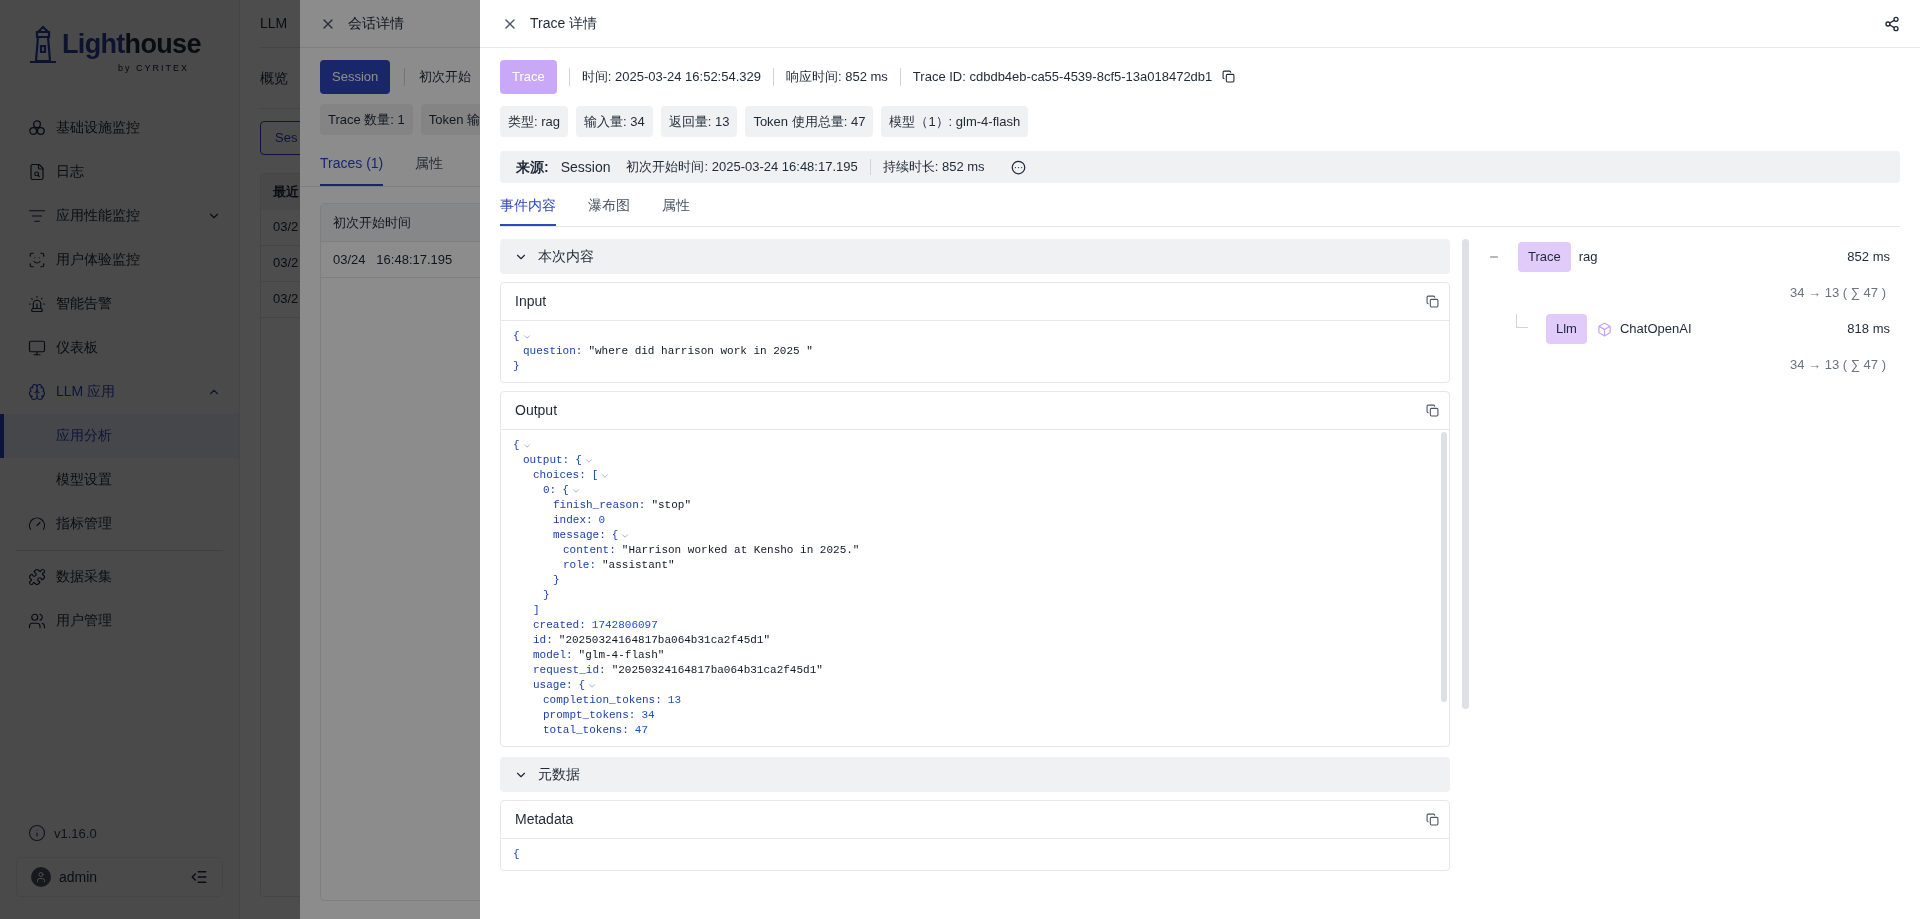 Image resolution: width=1920 pixels, height=919 pixels. I want to click on table-cell-text: 03/24 16:48:17.195, so click(393, 259).